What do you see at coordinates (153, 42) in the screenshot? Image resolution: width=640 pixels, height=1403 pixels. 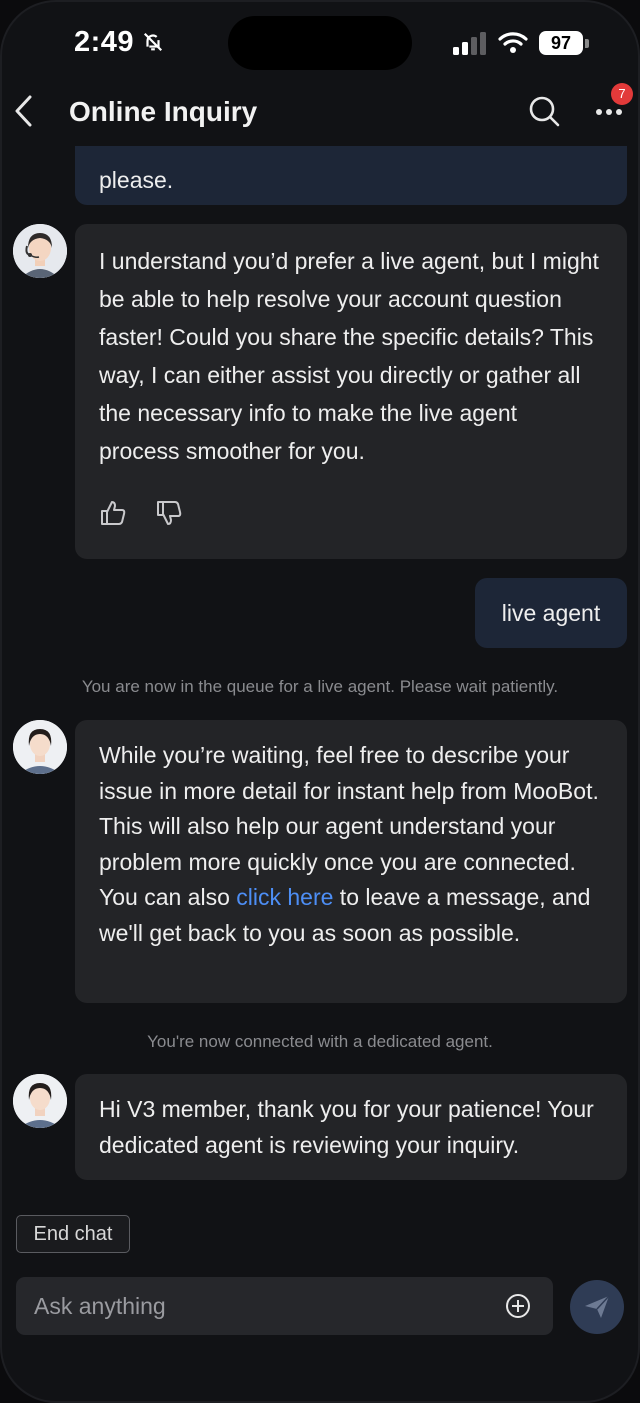 I see `bell-muted-icon` at bounding box center [153, 42].